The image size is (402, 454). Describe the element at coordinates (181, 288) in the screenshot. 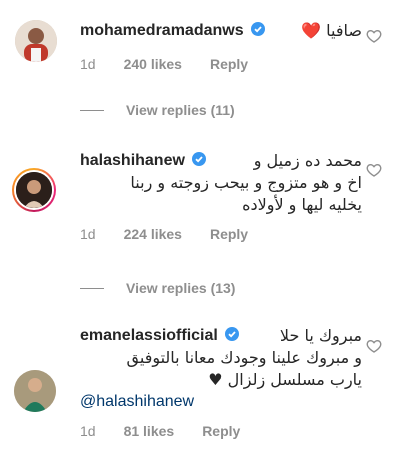

I see `view-replies-label: View replies (13)` at that location.